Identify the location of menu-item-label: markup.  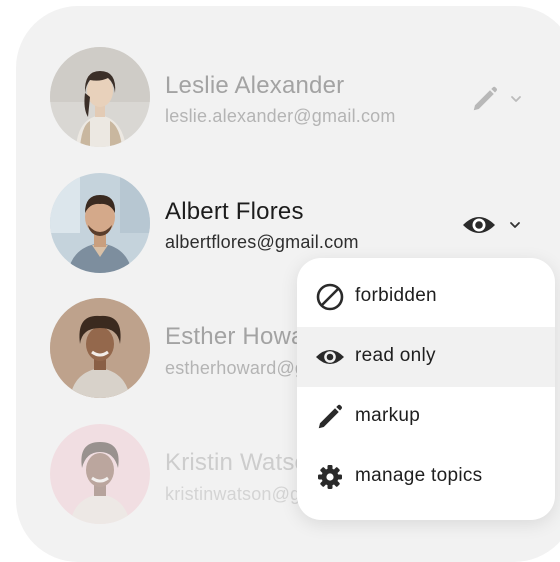
(388, 415).